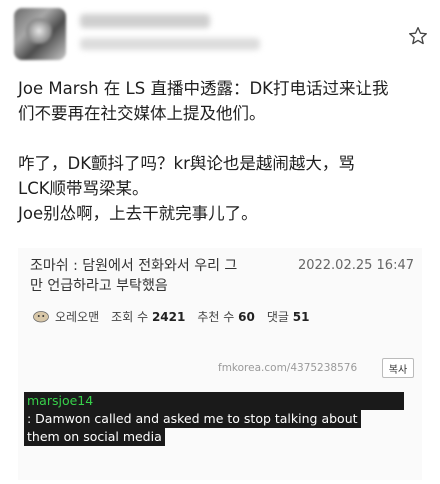  Describe the element at coordinates (186, 163) in the screenshot. I see `post-line: 咋了，DK颤抖了吗？kr舆论也是越闹越大，骂` at that location.